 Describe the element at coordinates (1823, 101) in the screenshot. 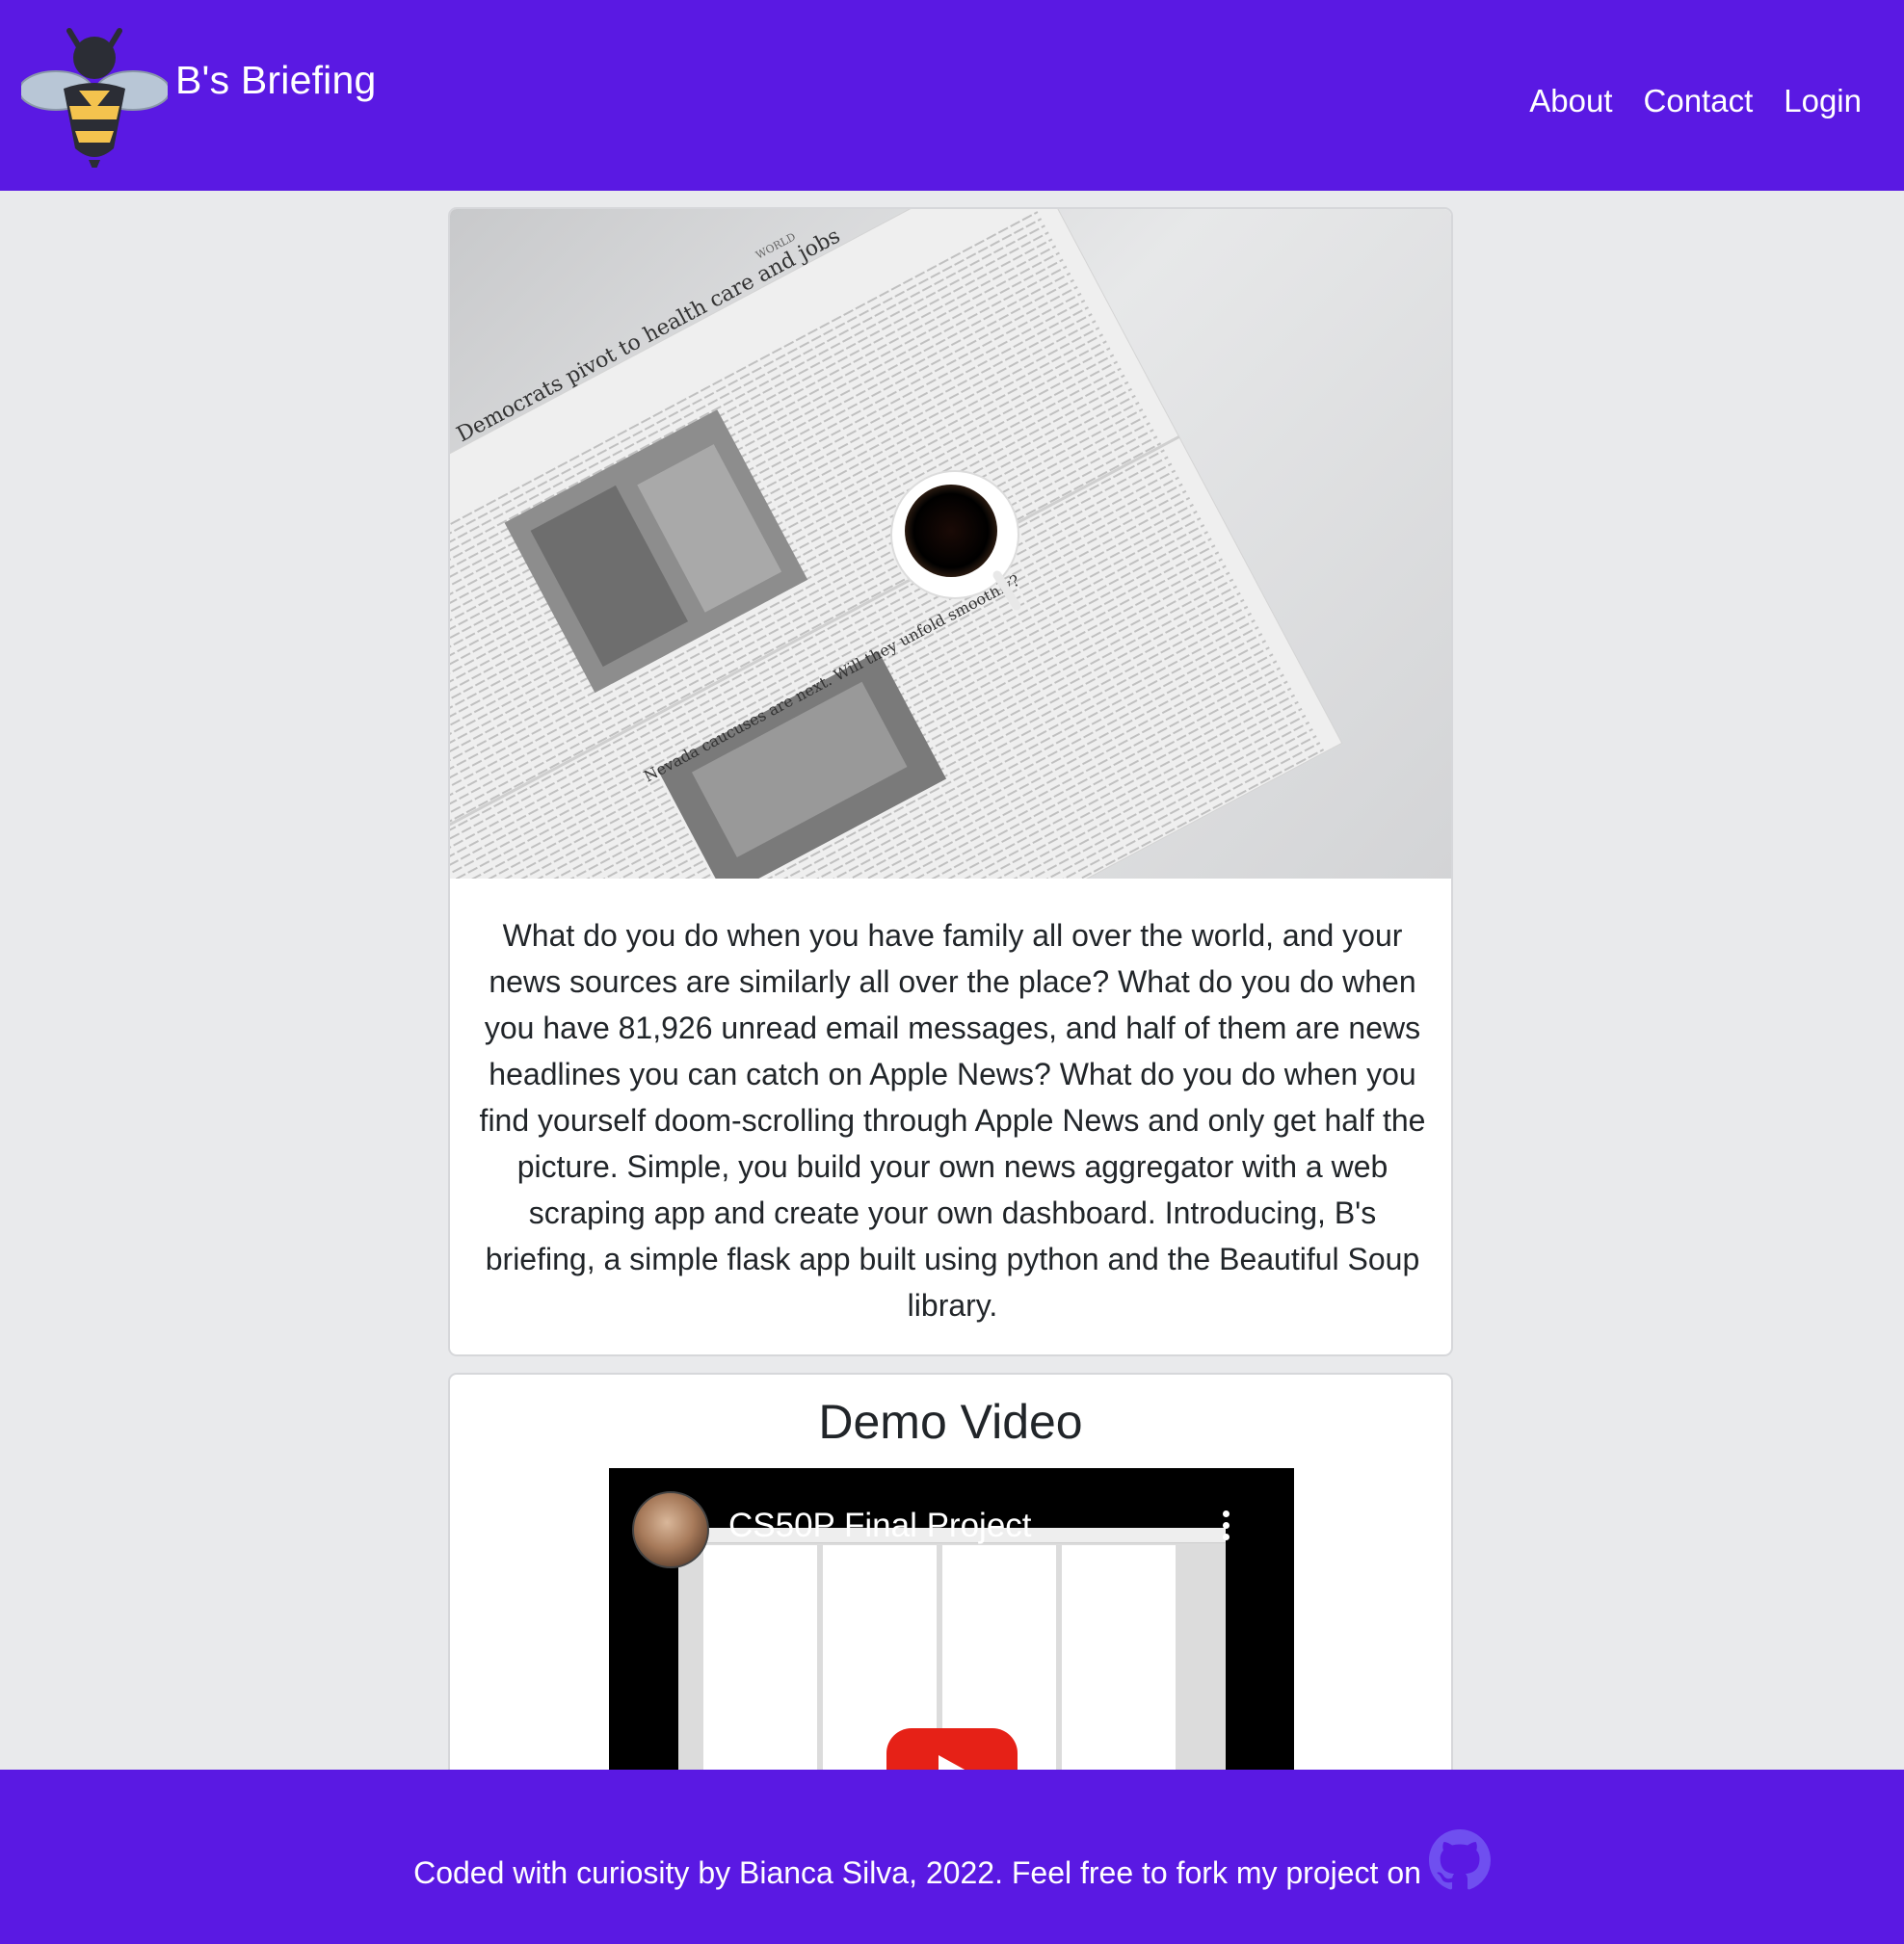

I see `nav-login-link: Login` at that location.